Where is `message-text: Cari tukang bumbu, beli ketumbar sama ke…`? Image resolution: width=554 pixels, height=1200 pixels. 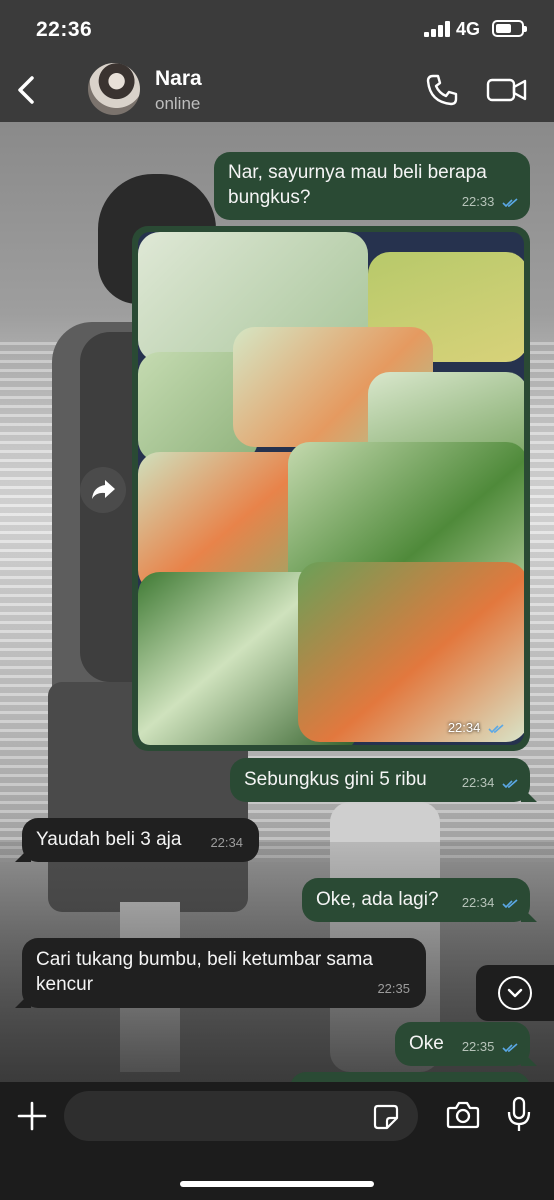 message-text: Cari tukang bumbu, beli ketumbar sama ke… is located at coordinates (204, 972).